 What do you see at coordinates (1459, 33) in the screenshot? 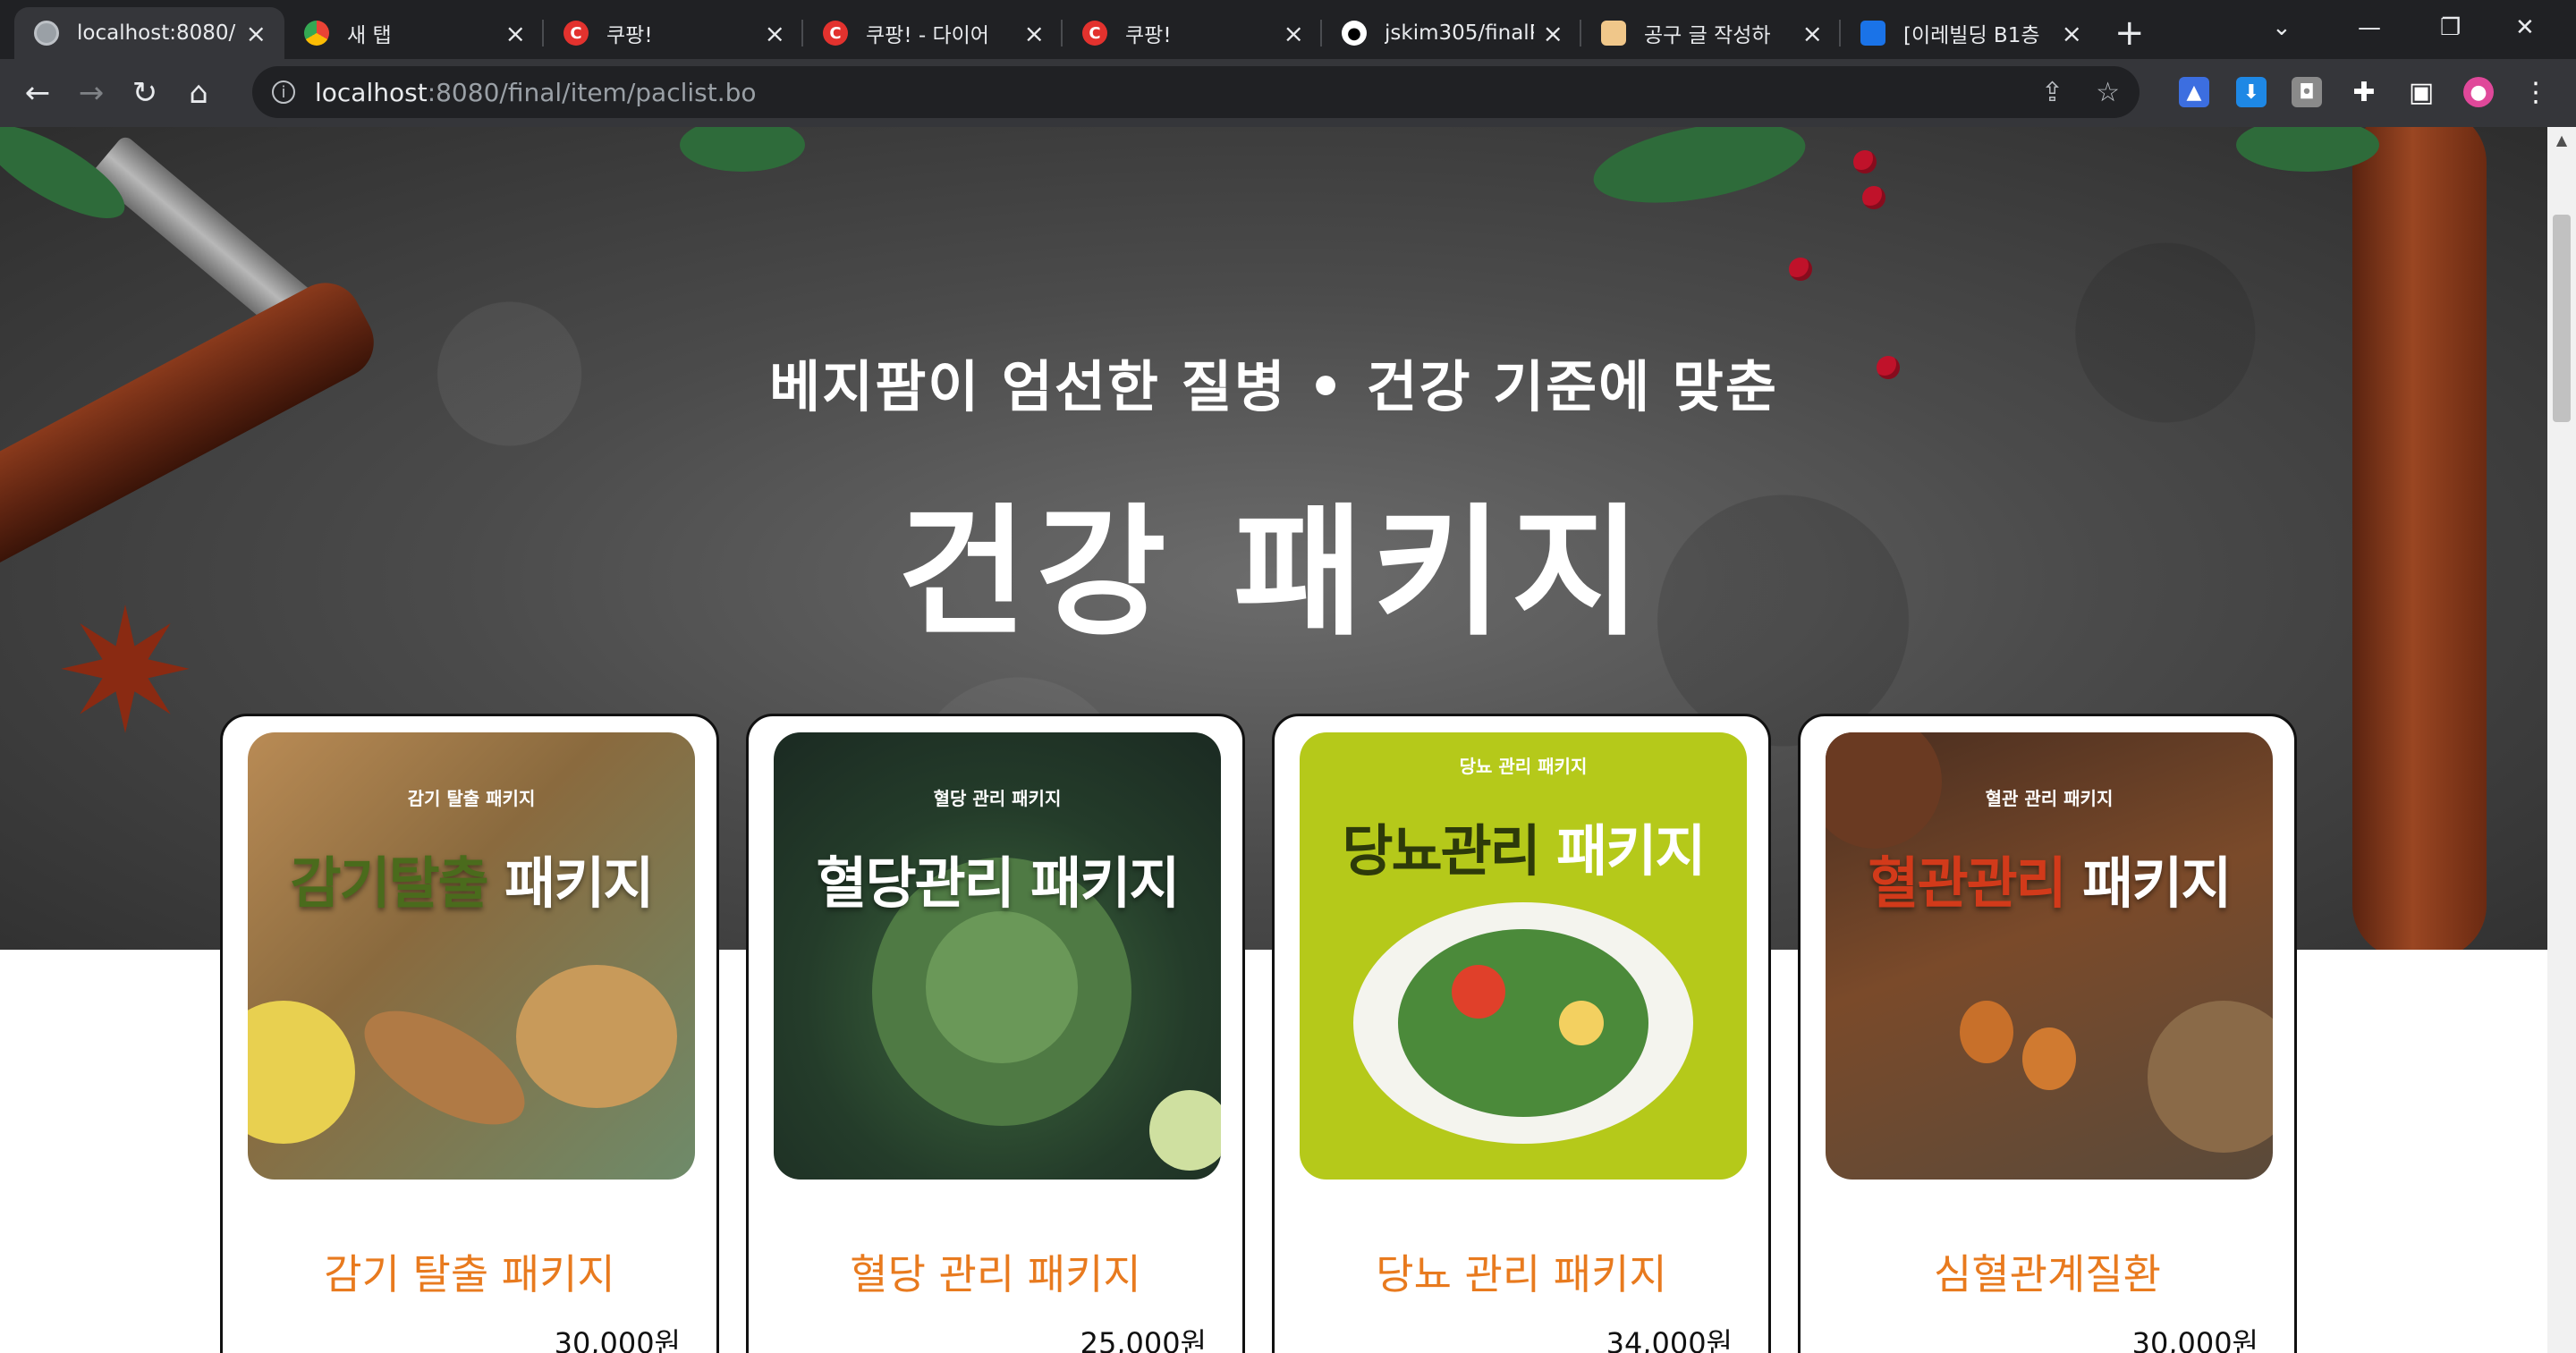
I see `tab-title: jskim305/finalP` at bounding box center [1459, 33].